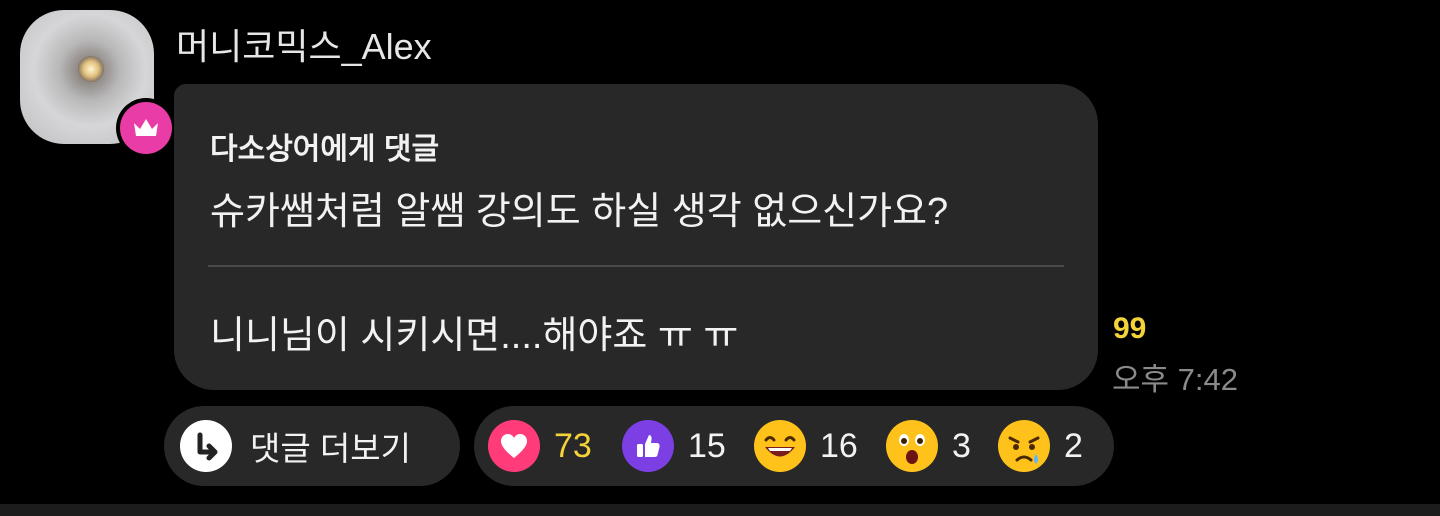 The height and width of the screenshot is (516, 1440). What do you see at coordinates (636, 266) in the screenshot?
I see `bubble-divider` at bounding box center [636, 266].